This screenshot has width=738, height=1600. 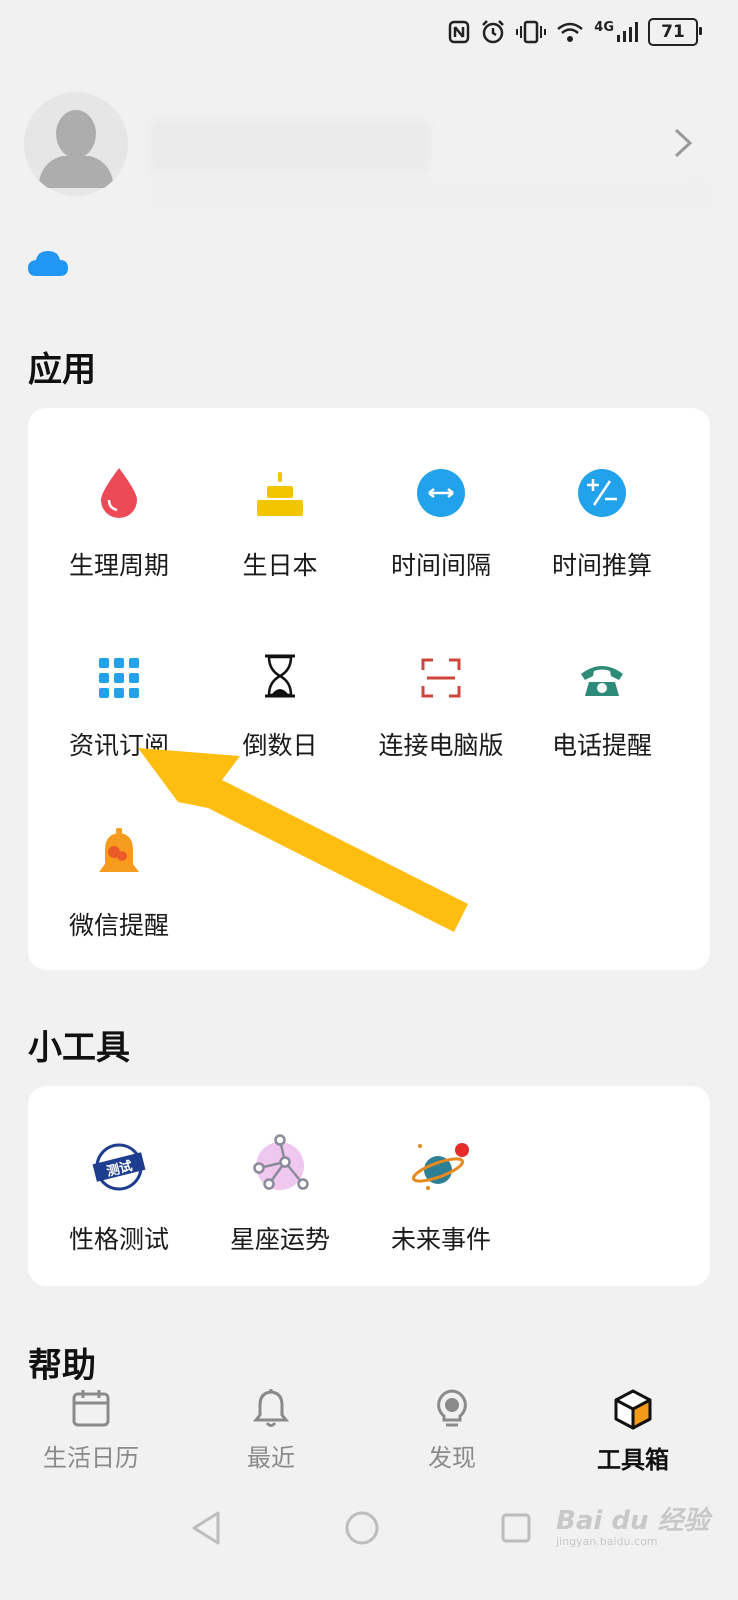 I want to click on status-bar: 4G 71, so click(x=575, y=32).